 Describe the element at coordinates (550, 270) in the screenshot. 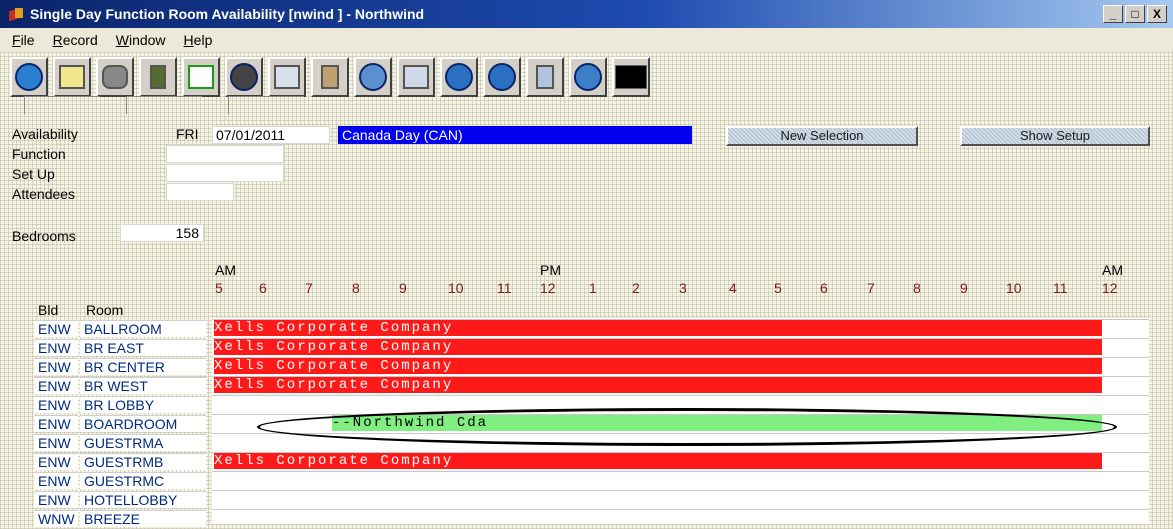

I see `pm-label: PM` at that location.